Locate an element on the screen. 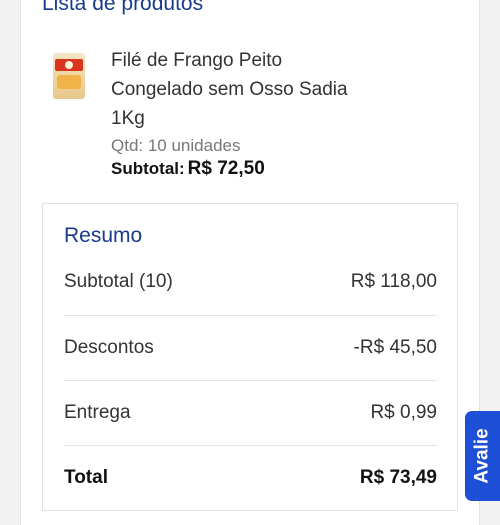  feedback-tab-label: Avalie is located at coordinates (482, 456).